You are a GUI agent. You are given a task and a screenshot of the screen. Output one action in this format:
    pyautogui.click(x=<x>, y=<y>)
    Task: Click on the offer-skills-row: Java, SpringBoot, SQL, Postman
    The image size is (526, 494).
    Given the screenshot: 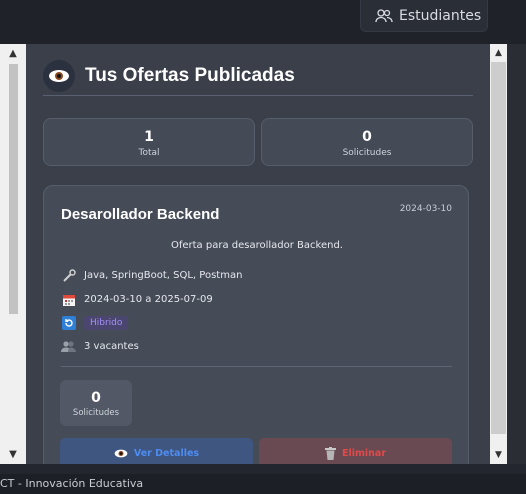 What is the action you would take?
    pyautogui.click(x=151, y=275)
    